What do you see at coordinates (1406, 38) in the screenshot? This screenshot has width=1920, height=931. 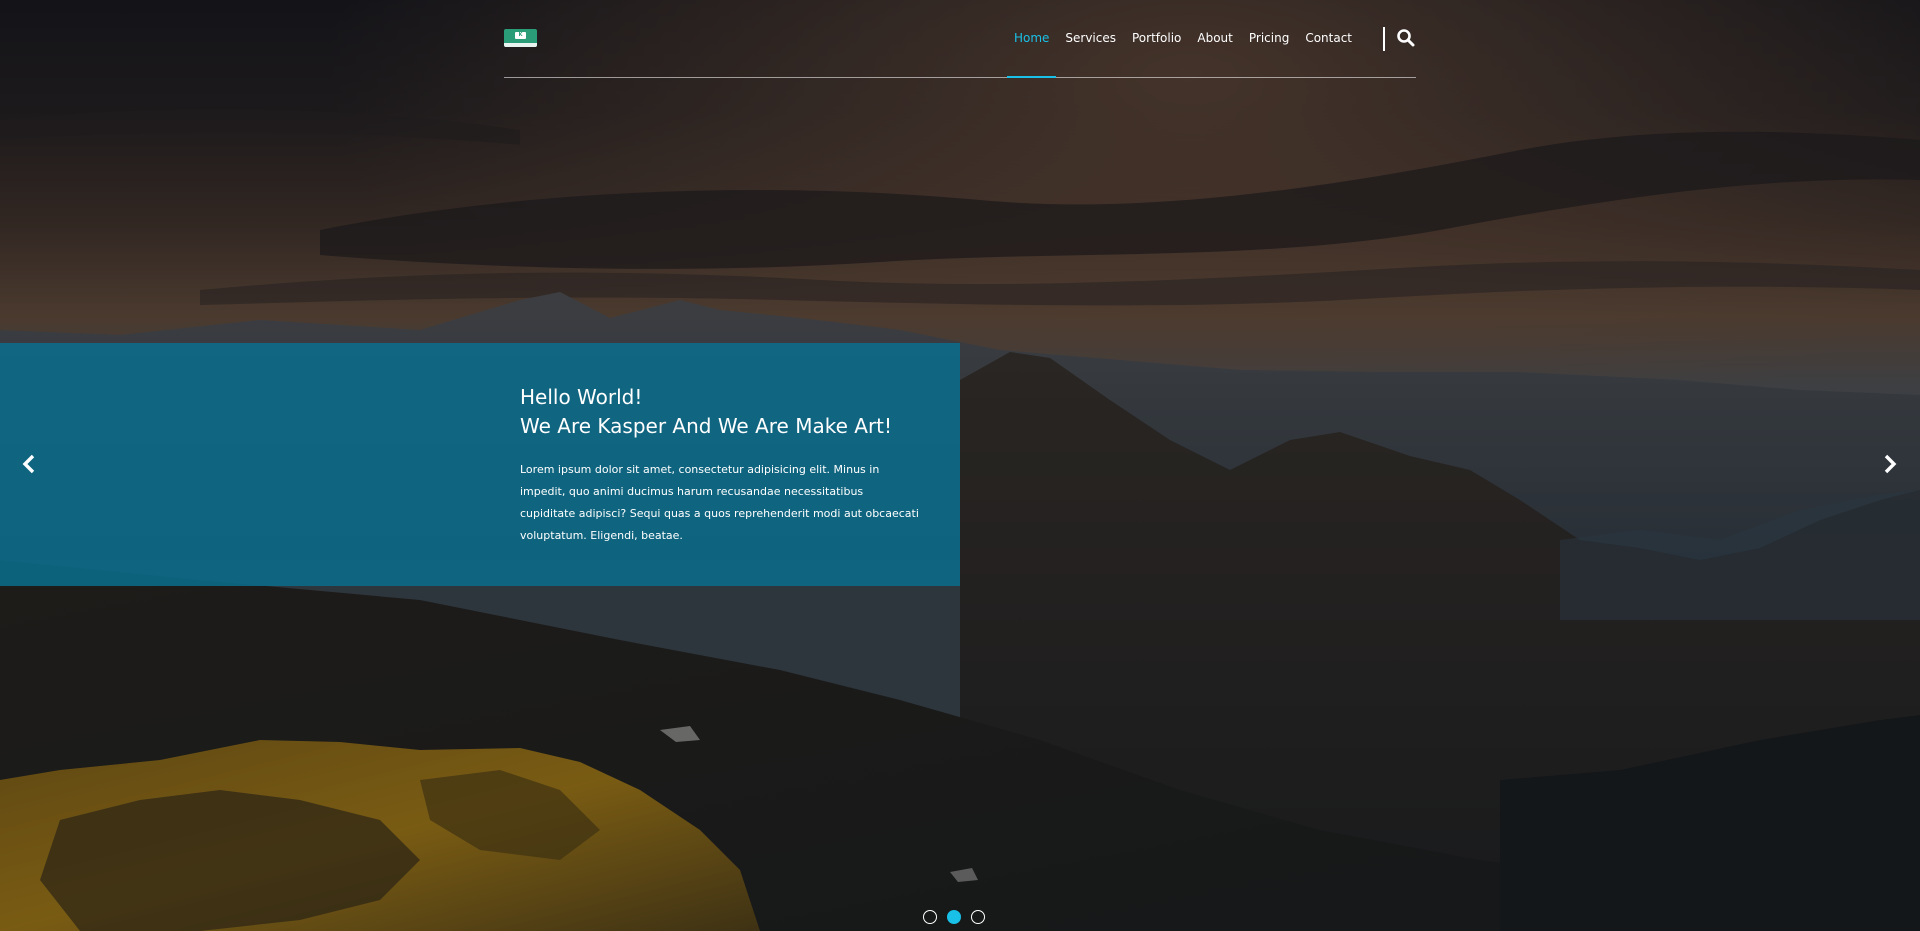 I see `search-icon` at bounding box center [1406, 38].